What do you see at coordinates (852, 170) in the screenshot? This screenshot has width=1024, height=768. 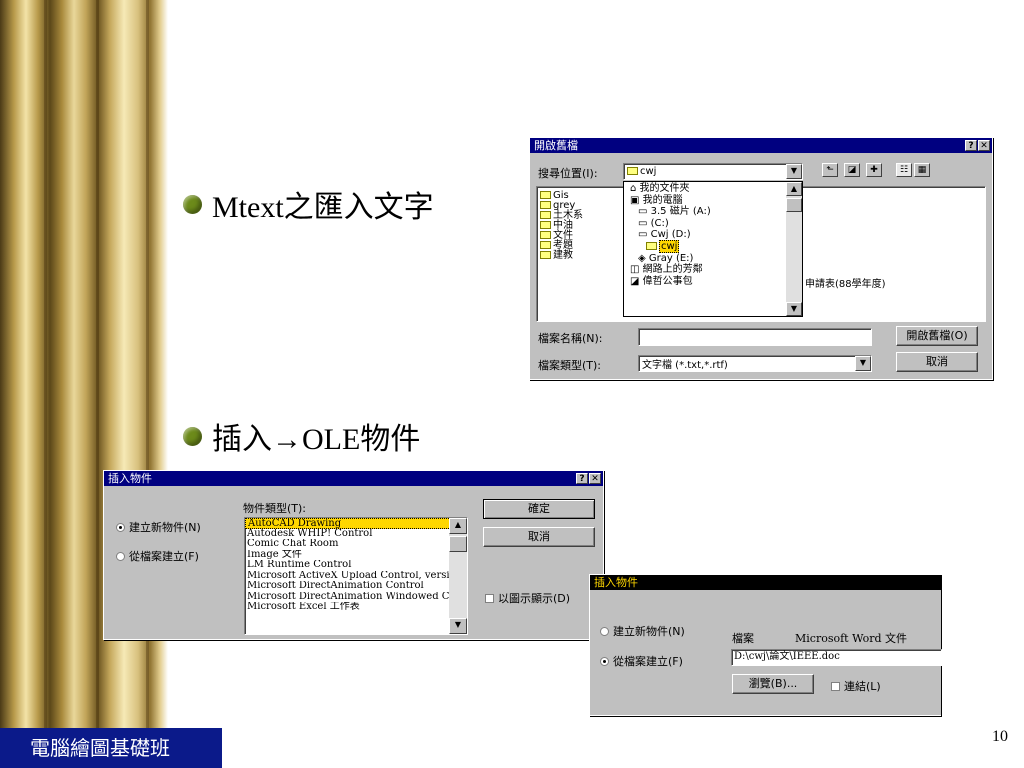 I see `desktop-icon: ◪` at bounding box center [852, 170].